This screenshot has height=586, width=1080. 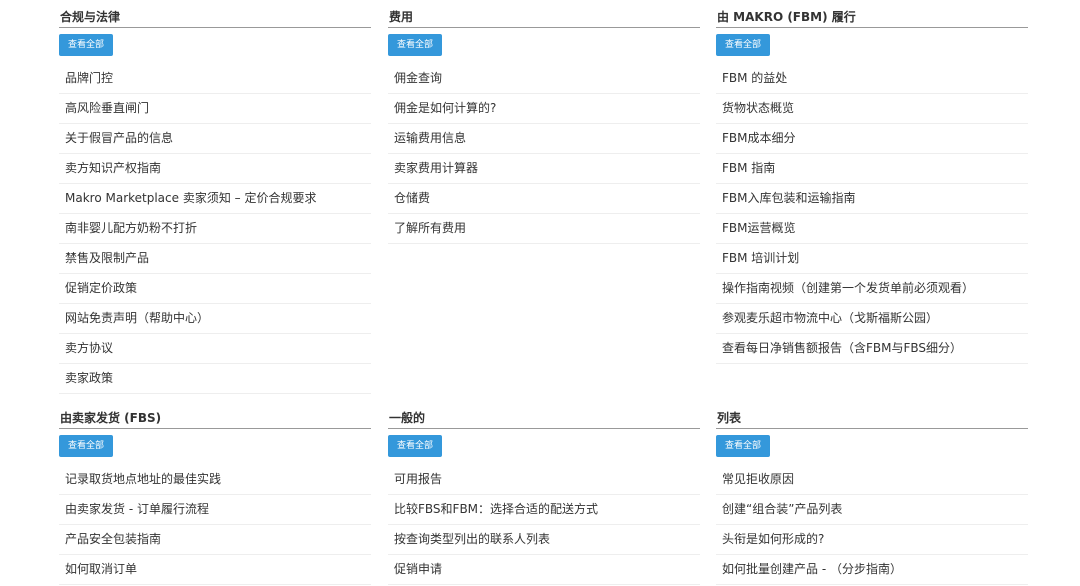 What do you see at coordinates (215, 570) in the screenshot?
I see `topic-link: 如何取消订单` at bounding box center [215, 570].